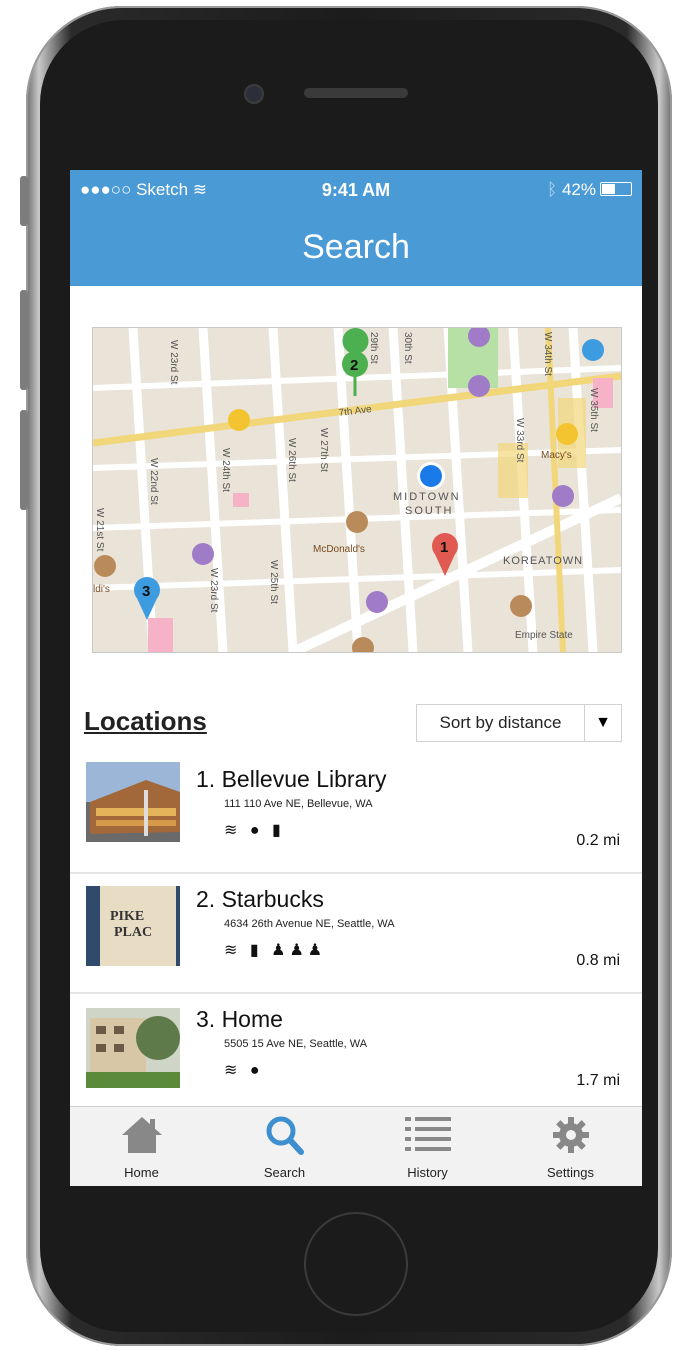 The height and width of the screenshot is (1350, 679). Describe the element at coordinates (427, 1172) in the screenshot. I see `tab-history-label: History` at that location.